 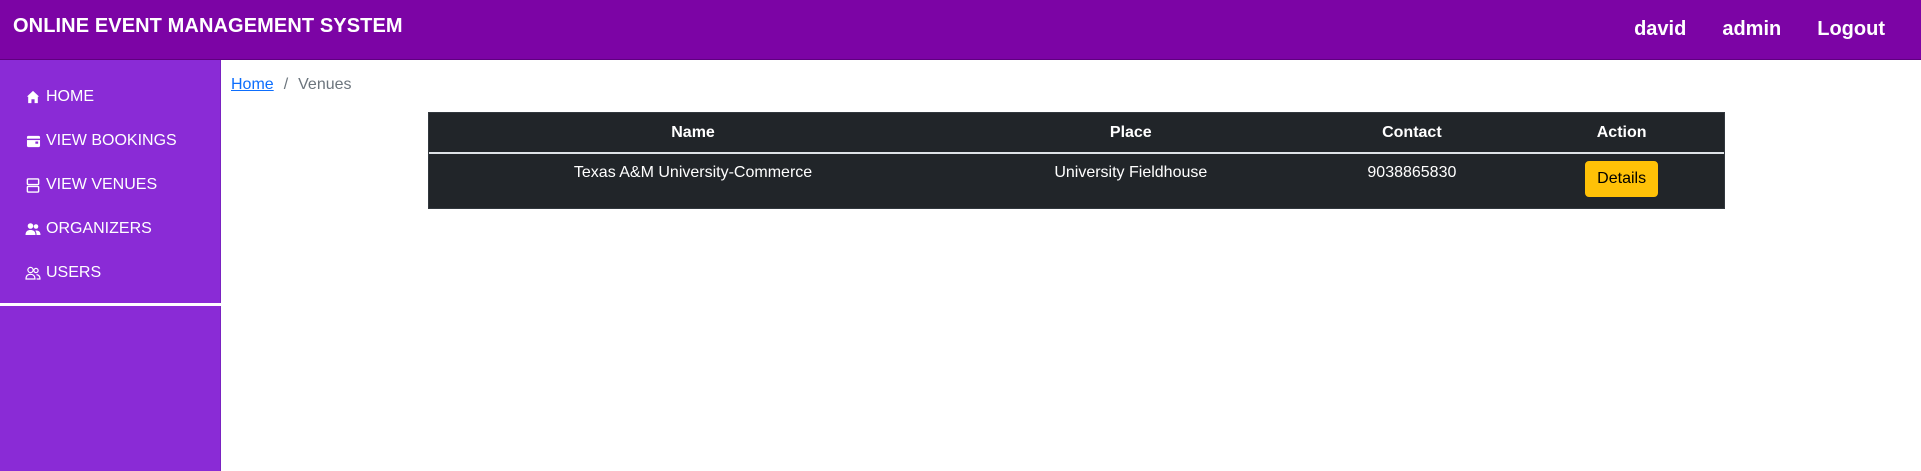 What do you see at coordinates (1412, 172) in the screenshot?
I see `venue-contact-cell: 9038865830` at bounding box center [1412, 172].